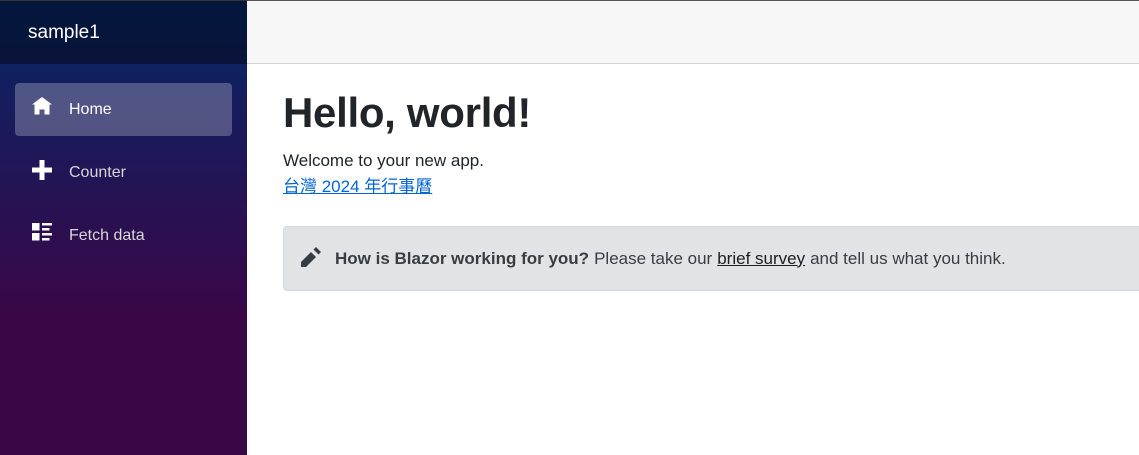  Describe the element at coordinates (357, 187) in the screenshot. I see `calendar-link: 台灣 2024 年行事曆` at that location.